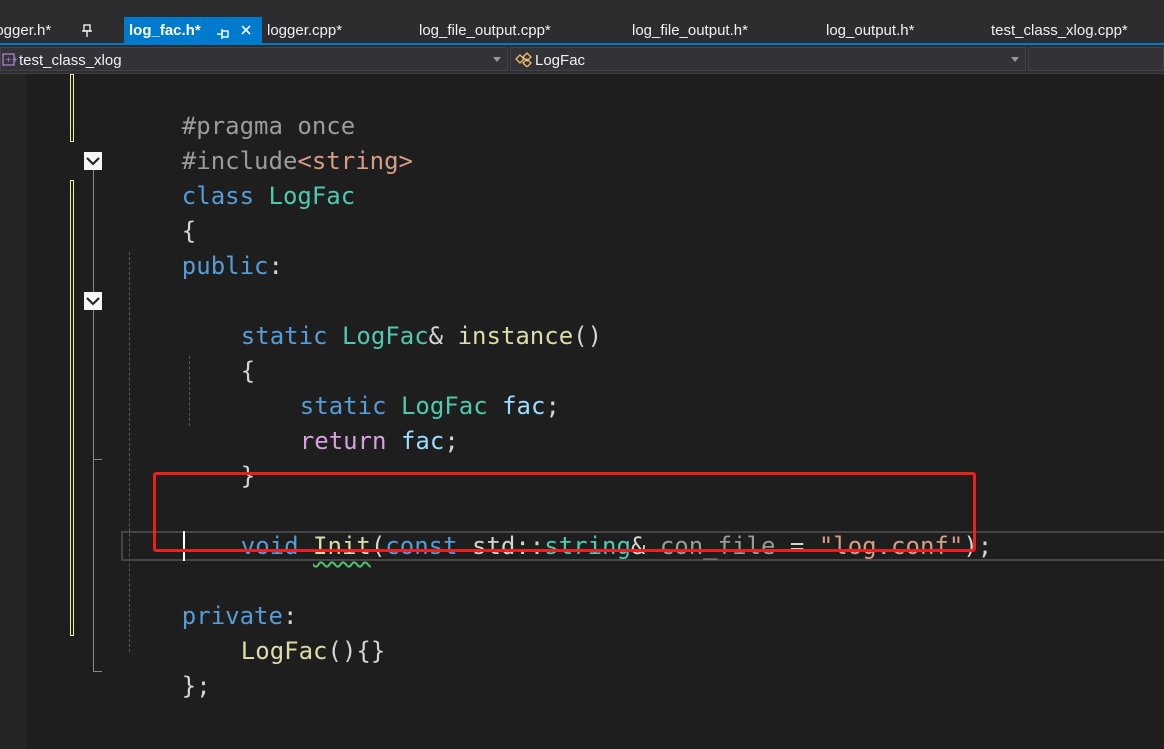 The image size is (1164, 749). What do you see at coordinates (93, 420) in the screenshot?
I see `outline-line` at bounding box center [93, 420].